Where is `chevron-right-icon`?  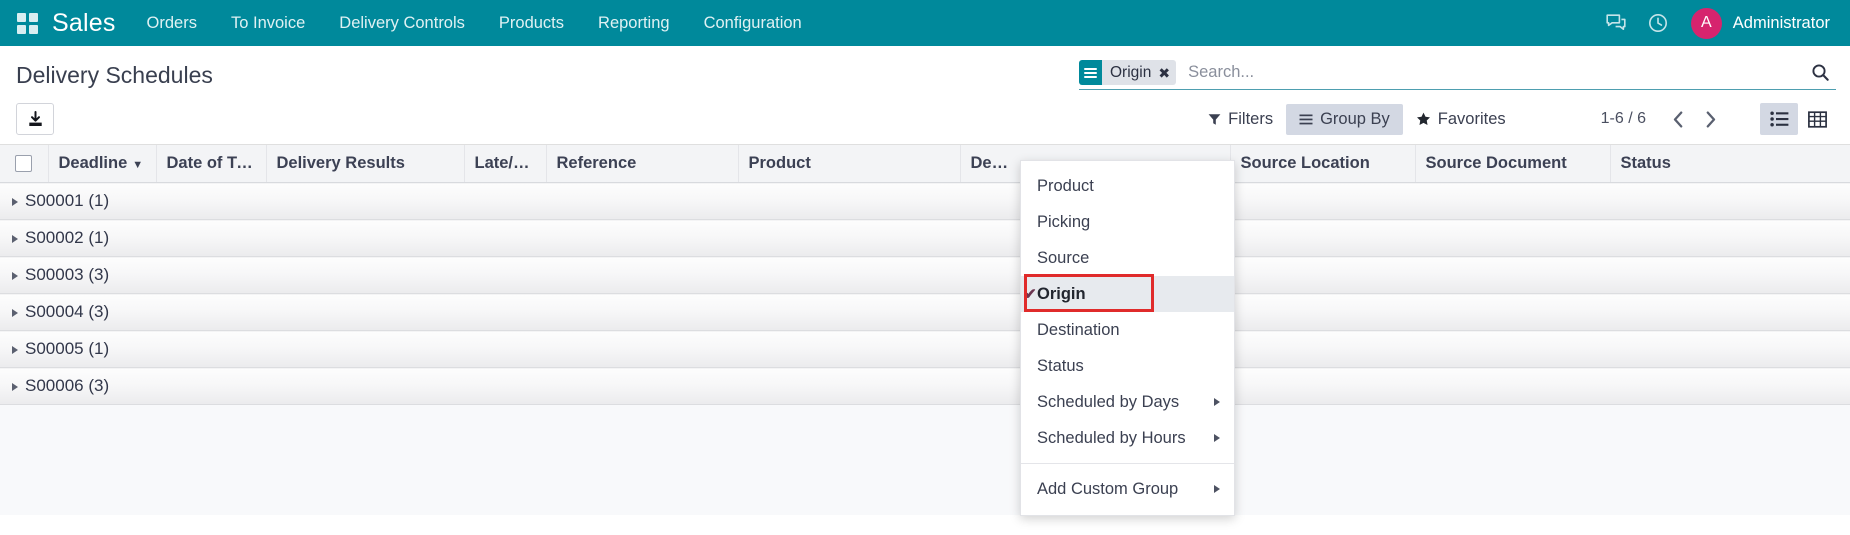 chevron-right-icon is located at coordinates (1710, 119).